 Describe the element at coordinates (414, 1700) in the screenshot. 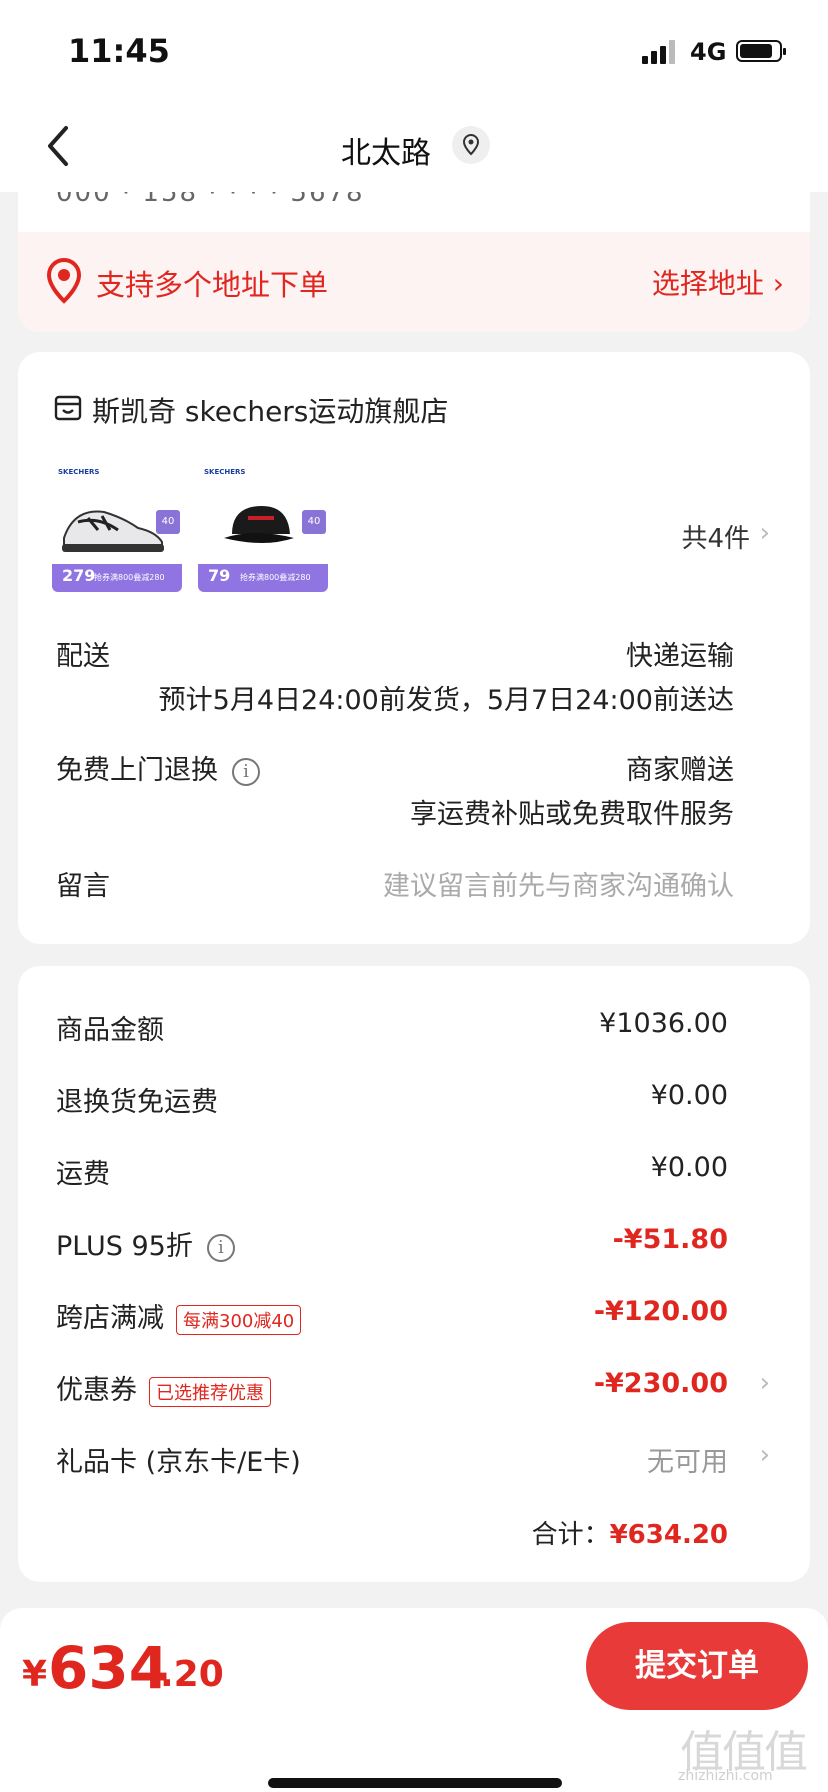

I see `bottom-bar: ¥ 634 .20 提交订单 值值值 zhizhizhi.com` at that location.